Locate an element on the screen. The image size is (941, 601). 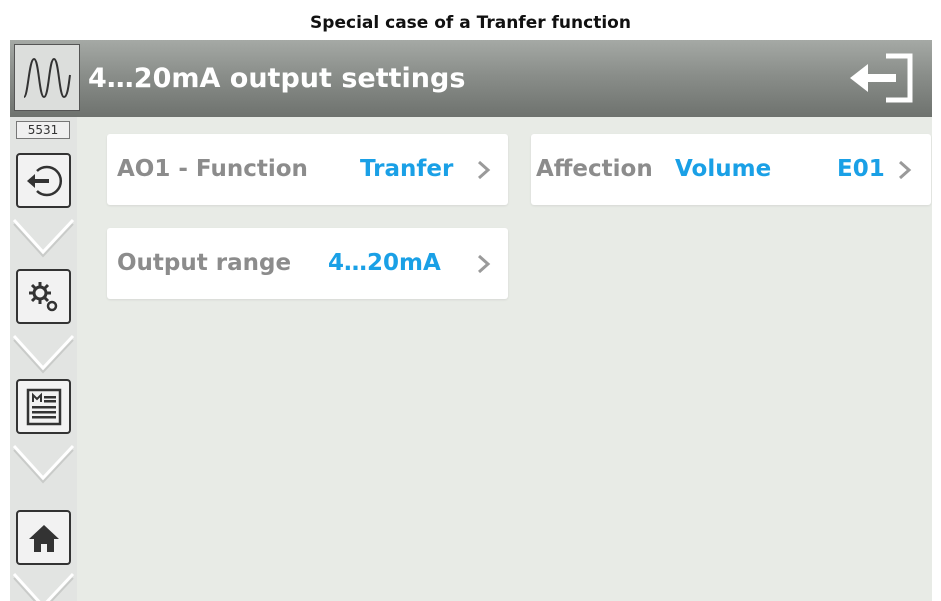
function-setting: AO1 - Function Tranfer is located at coordinates (307, 169).